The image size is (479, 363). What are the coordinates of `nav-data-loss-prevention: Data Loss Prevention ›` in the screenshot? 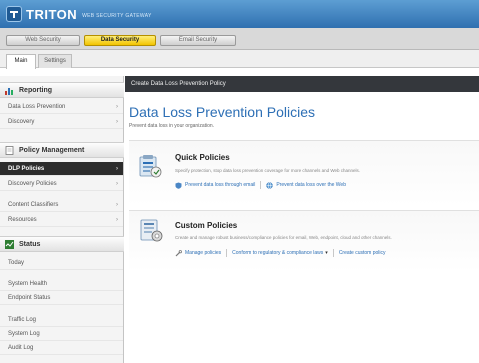 It's located at (61, 107).